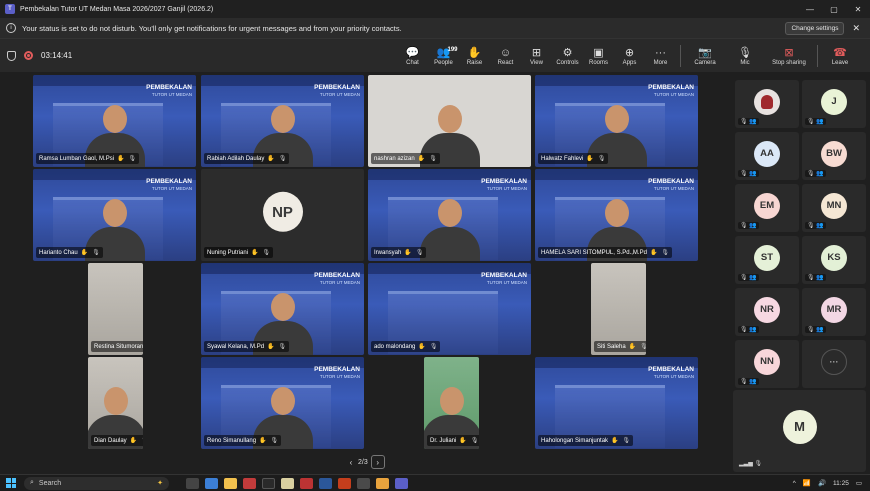 The image size is (870, 491). What do you see at coordinates (858, 9) in the screenshot?
I see `close-window-button: ✕` at bounding box center [858, 9].